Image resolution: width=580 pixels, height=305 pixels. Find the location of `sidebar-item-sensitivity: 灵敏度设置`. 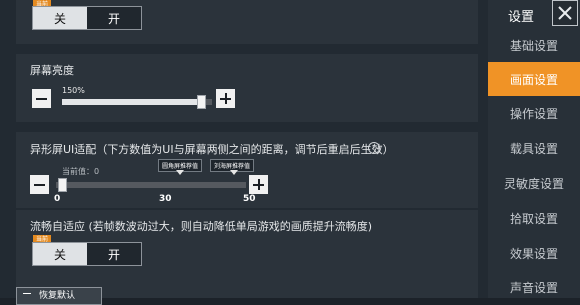

sidebar-item-sensitivity: 灵敏度设置 is located at coordinates (534, 183).